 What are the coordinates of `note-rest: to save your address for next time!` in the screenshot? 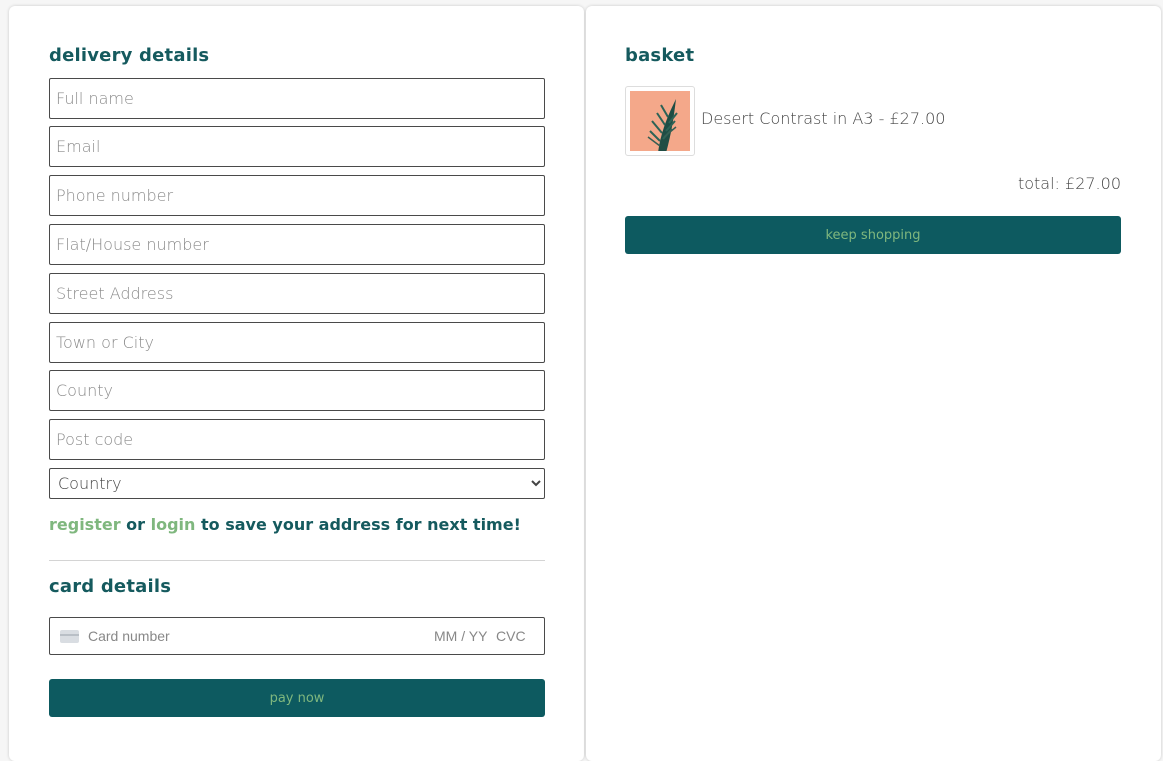 It's located at (358, 524).